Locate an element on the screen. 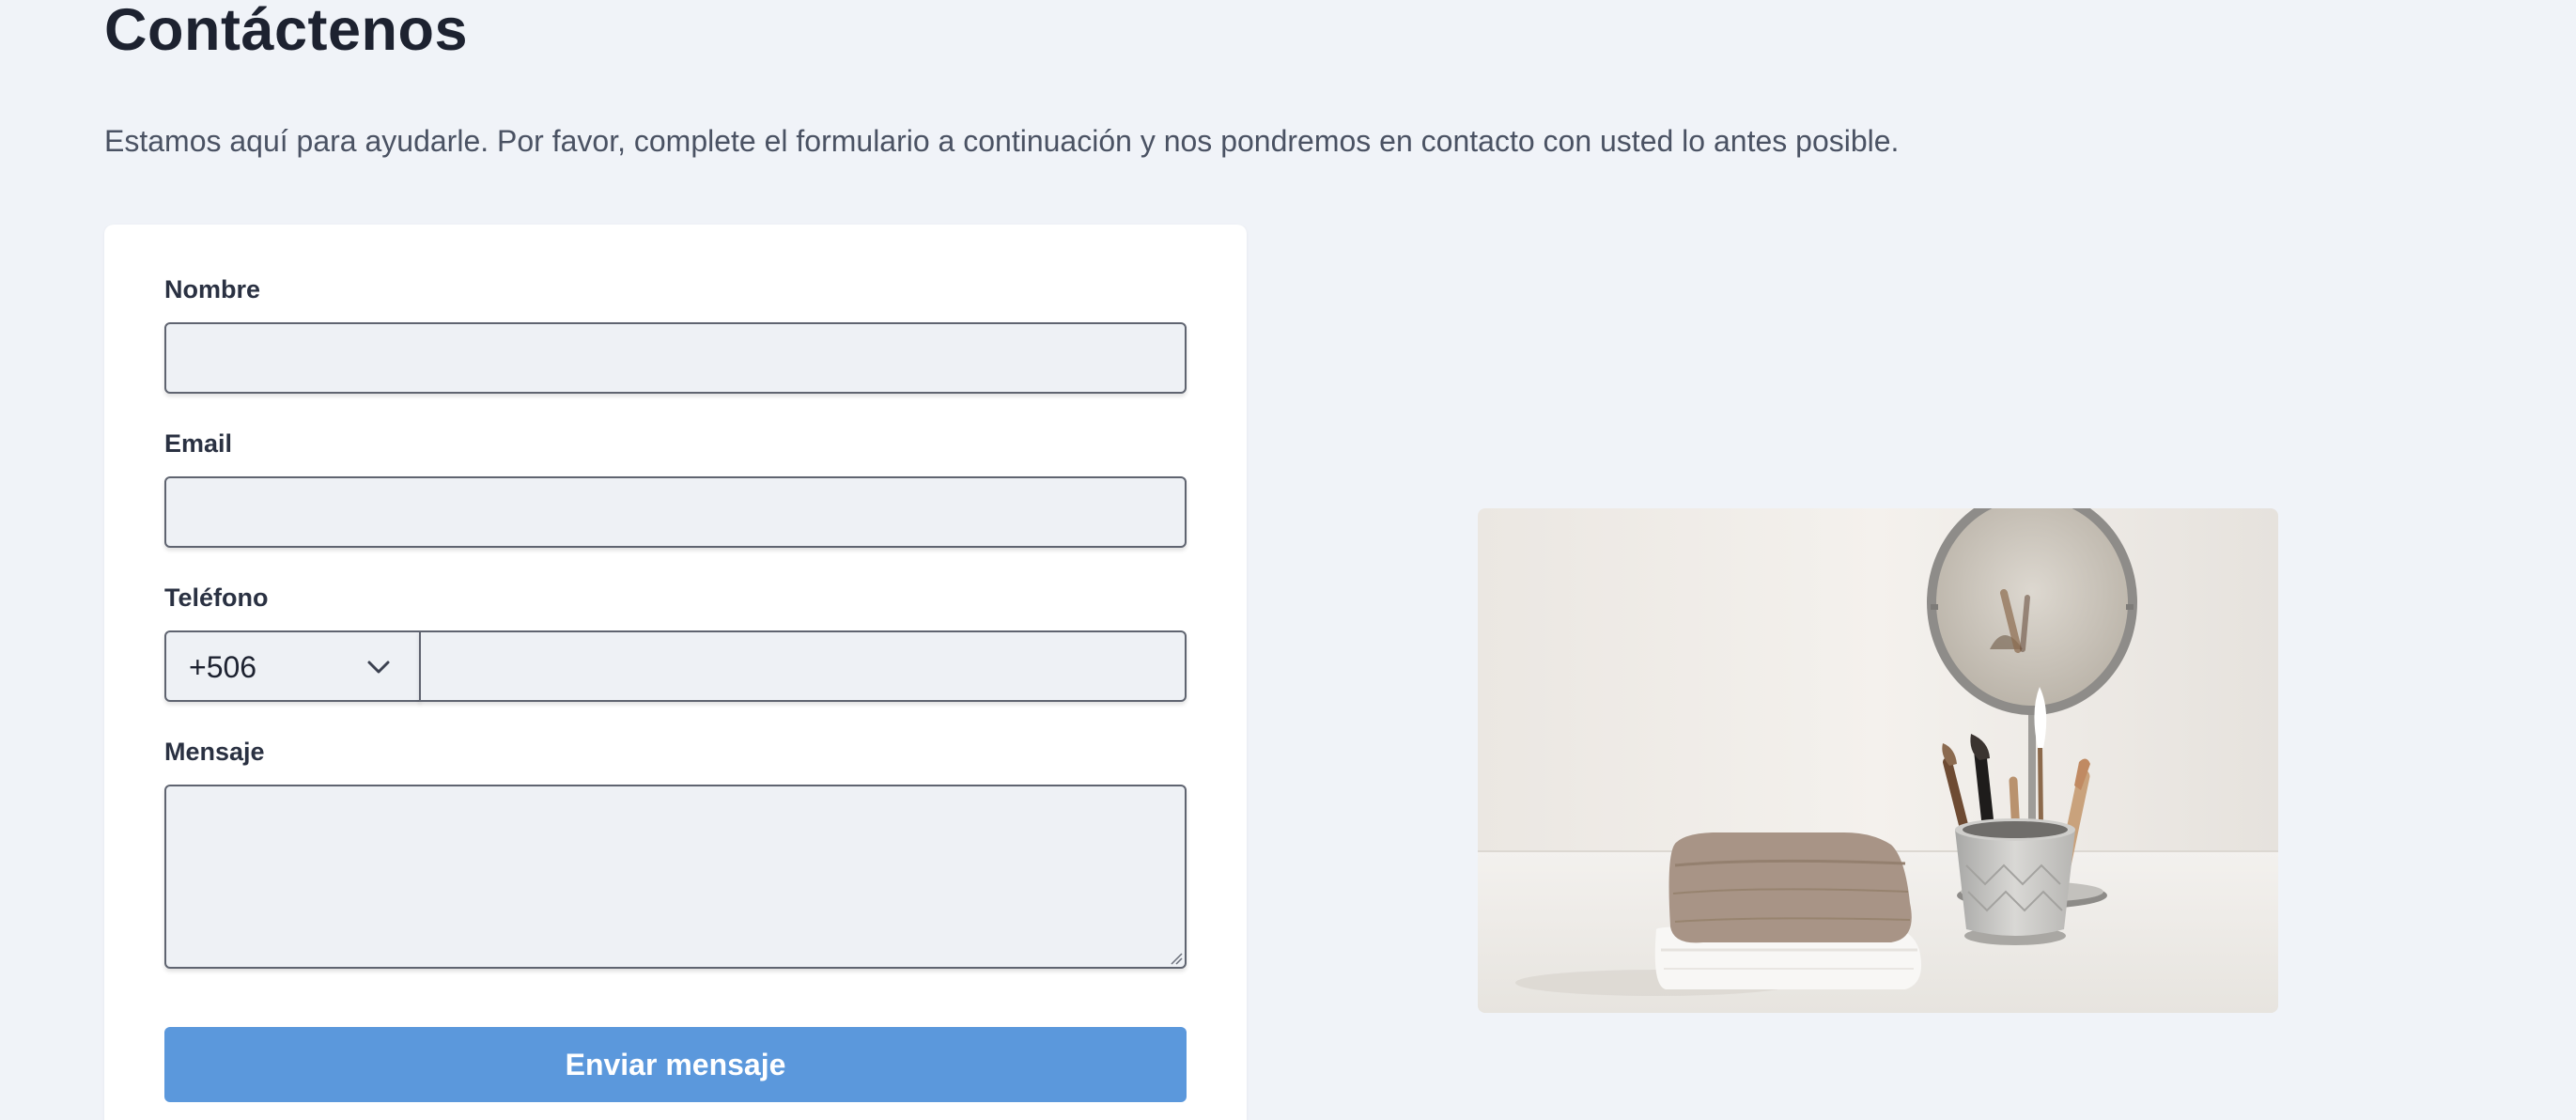 The height and width of the screenshot is (1120, 2576). message-textarea is located at coordinates (675, 877).